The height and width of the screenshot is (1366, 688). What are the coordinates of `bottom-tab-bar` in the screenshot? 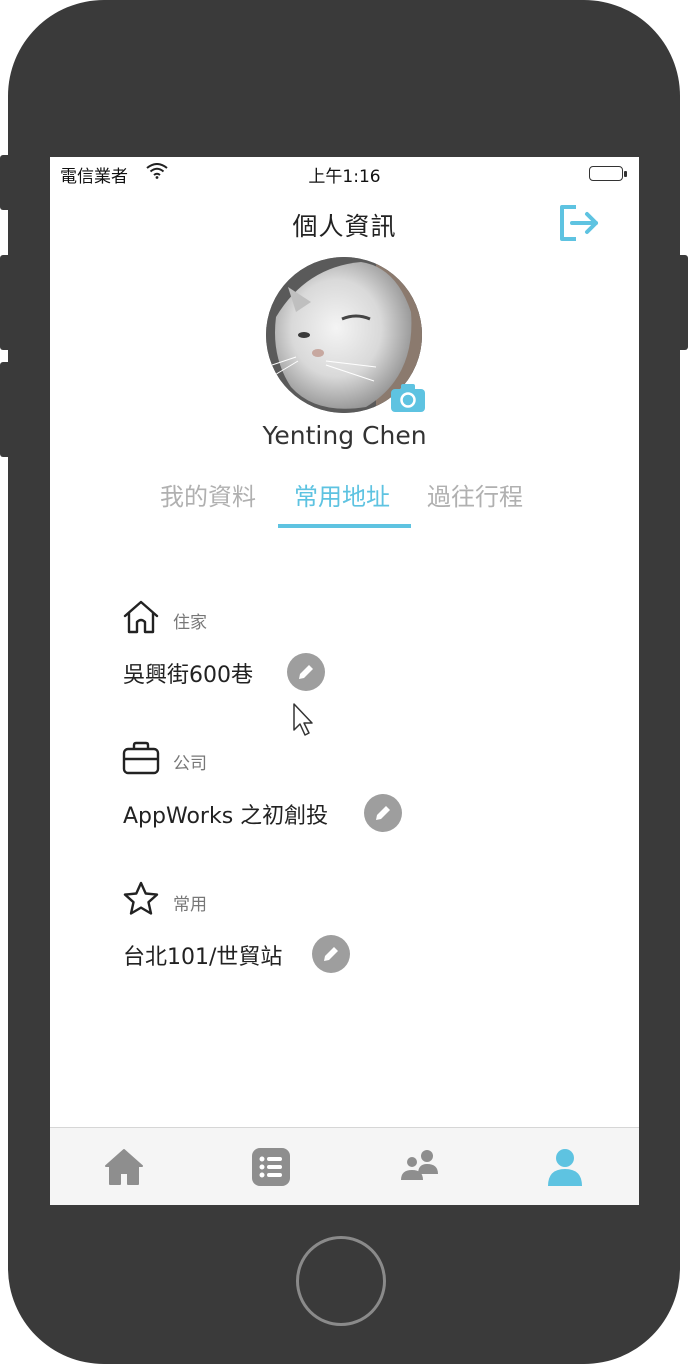 It's located at (344, 1166).